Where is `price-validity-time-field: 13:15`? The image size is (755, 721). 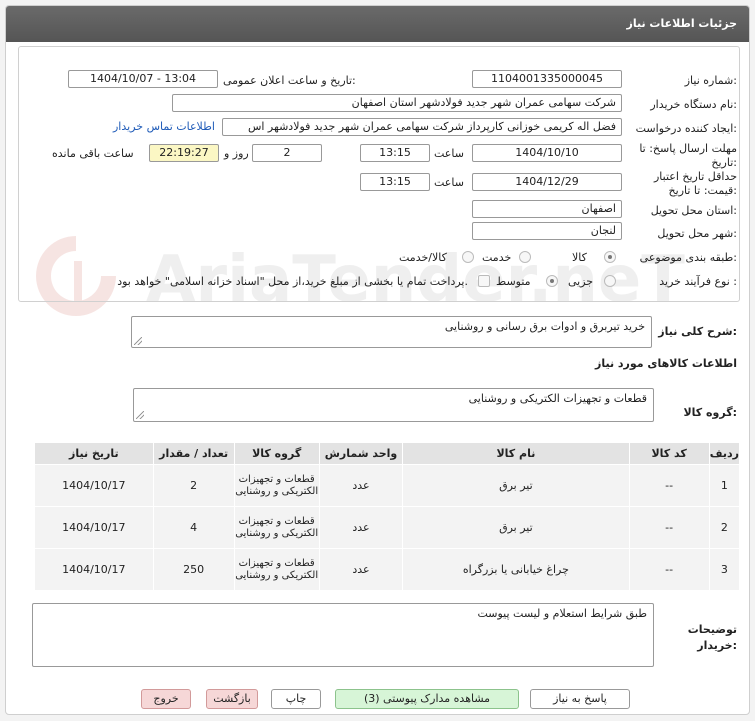
price-validity-time-field: 13:15 is located at coordinates (395, 182).